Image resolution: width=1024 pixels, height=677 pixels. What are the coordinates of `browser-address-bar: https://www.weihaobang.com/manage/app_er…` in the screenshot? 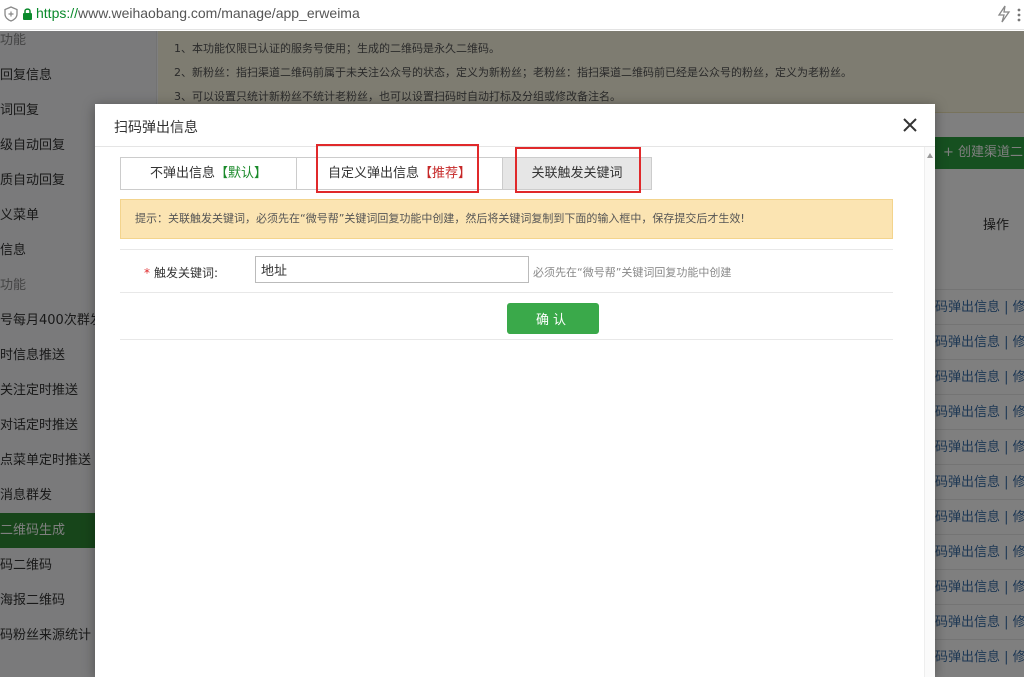 It's located at (512, 15).